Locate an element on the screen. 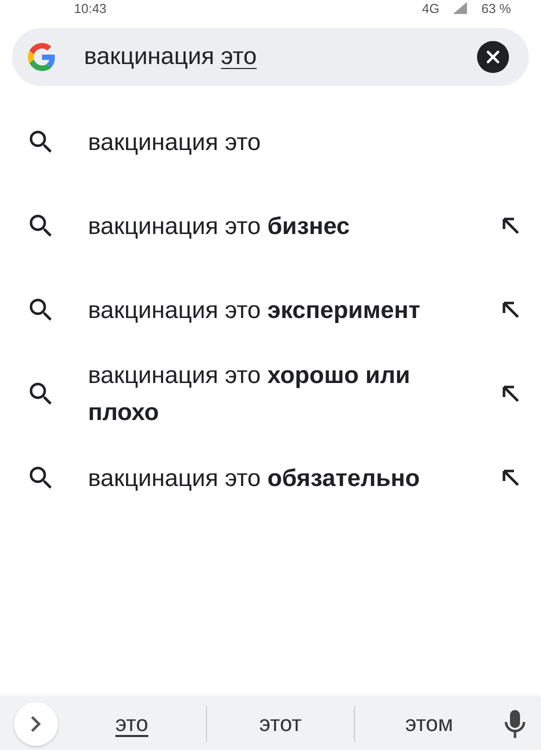 Image resolution: width=541 pixels, height=750 pixels. network-type: 4G is located at coordinates (431, 8).